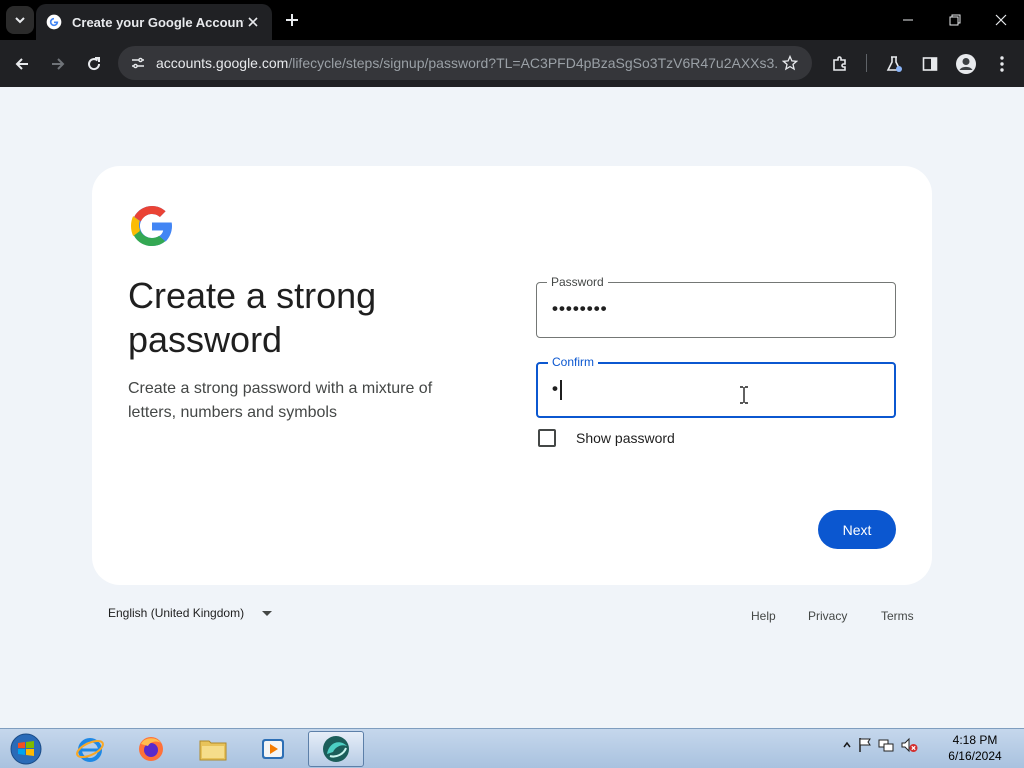 The height and width of the screenshot is (768, 1024). I want to click on windows-start-icon, so click(26, 749).